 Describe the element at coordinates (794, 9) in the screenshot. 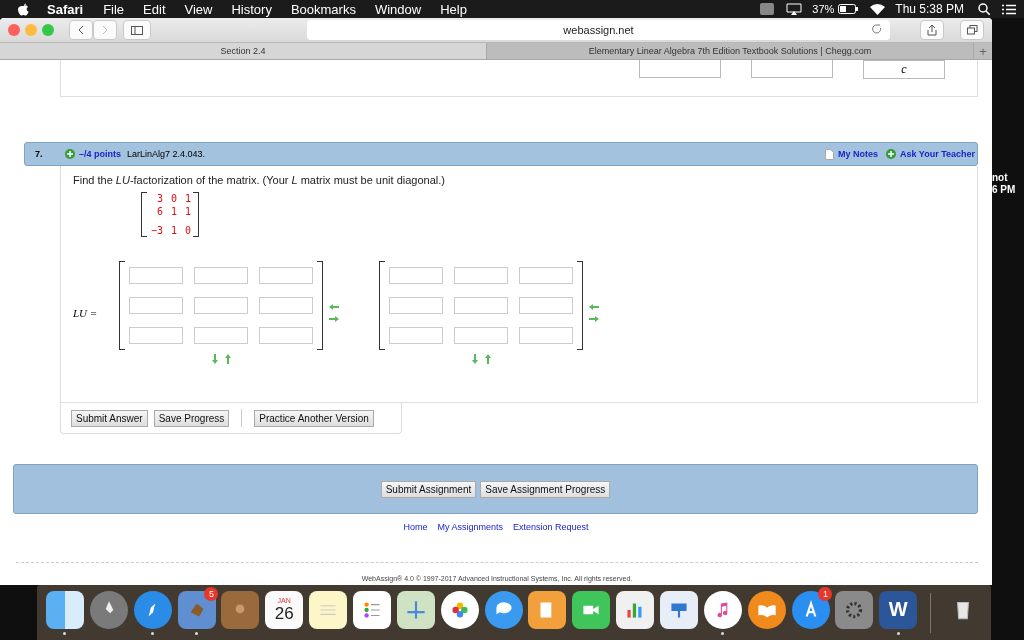

I see `display-icon` at that location.